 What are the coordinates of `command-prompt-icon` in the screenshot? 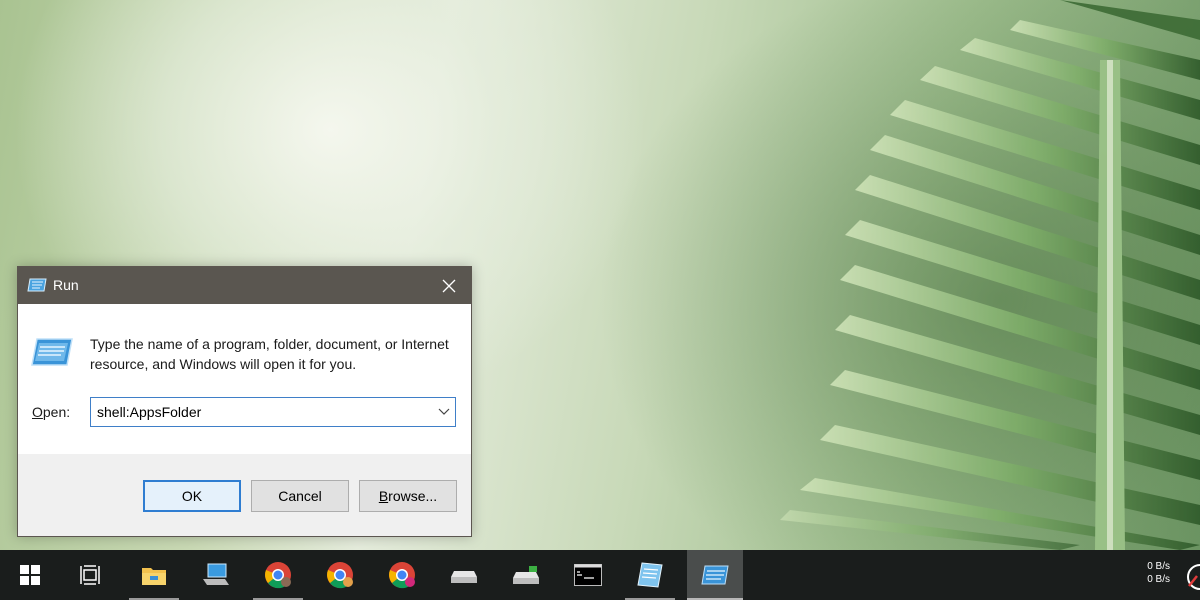 It's located at (588, 575).